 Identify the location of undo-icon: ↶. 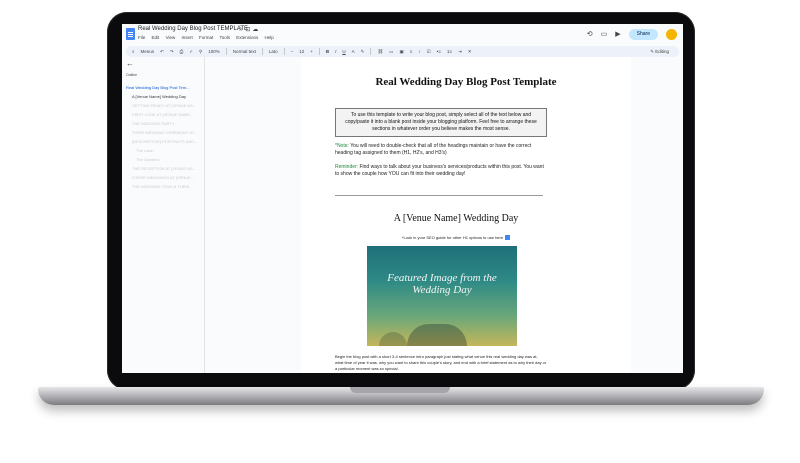
(162, 52).